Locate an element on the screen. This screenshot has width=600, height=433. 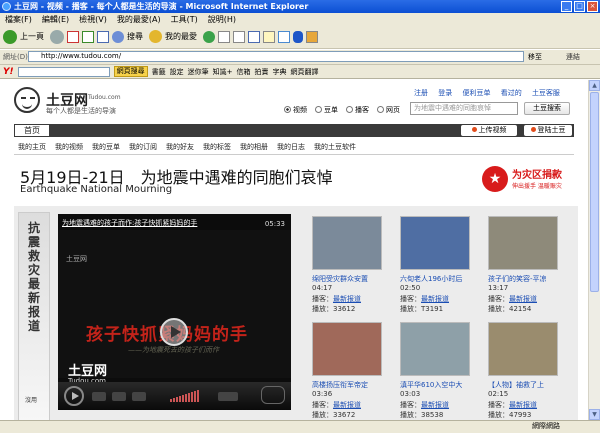
mail-icon is located at coordinates (224, 36).